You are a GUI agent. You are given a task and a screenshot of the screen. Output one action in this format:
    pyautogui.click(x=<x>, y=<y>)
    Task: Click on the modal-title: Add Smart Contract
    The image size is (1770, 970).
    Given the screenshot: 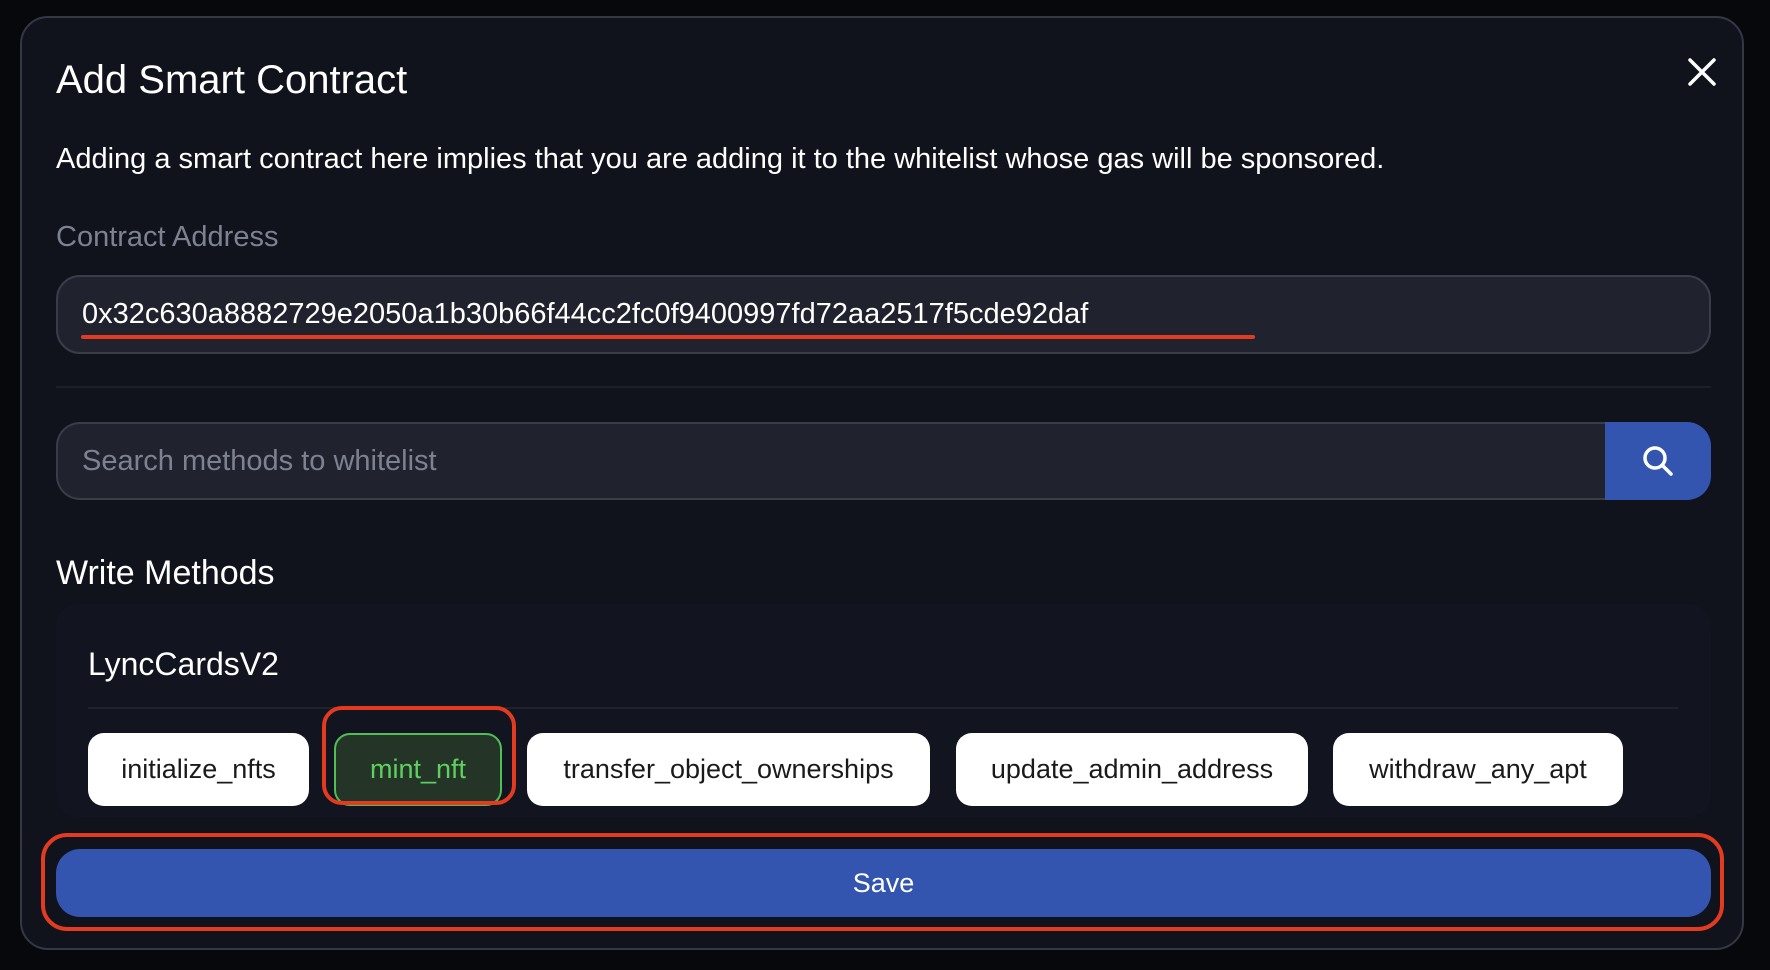 What is the action you would take?
    pyautogui.click(x=232, y=80)
    